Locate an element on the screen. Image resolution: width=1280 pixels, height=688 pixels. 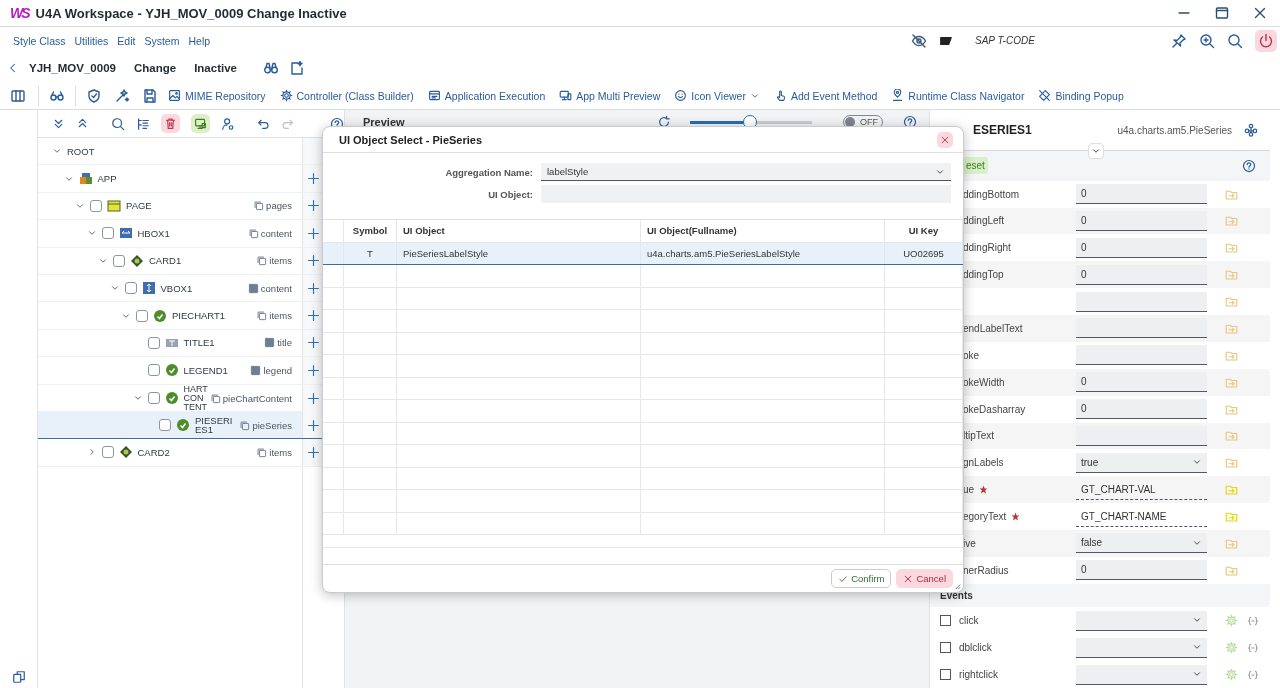
node-name: PIECHART1 is located at coordinates (199, 316).